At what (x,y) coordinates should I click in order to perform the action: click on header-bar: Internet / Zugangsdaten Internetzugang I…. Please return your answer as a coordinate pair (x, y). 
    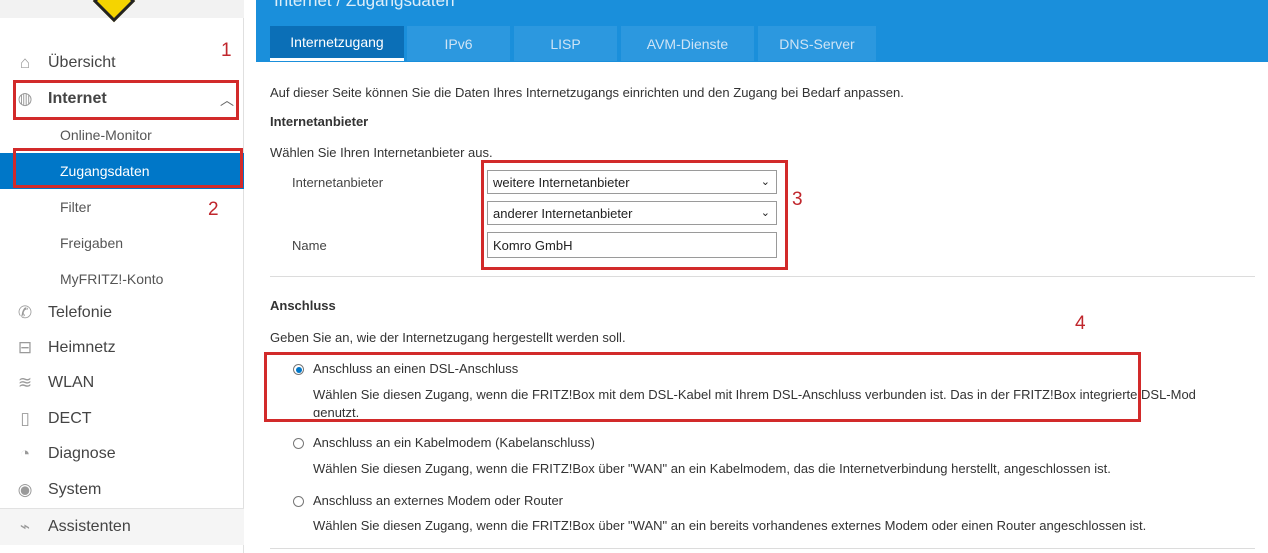
    Looking at the image, I should click on (762, 31).